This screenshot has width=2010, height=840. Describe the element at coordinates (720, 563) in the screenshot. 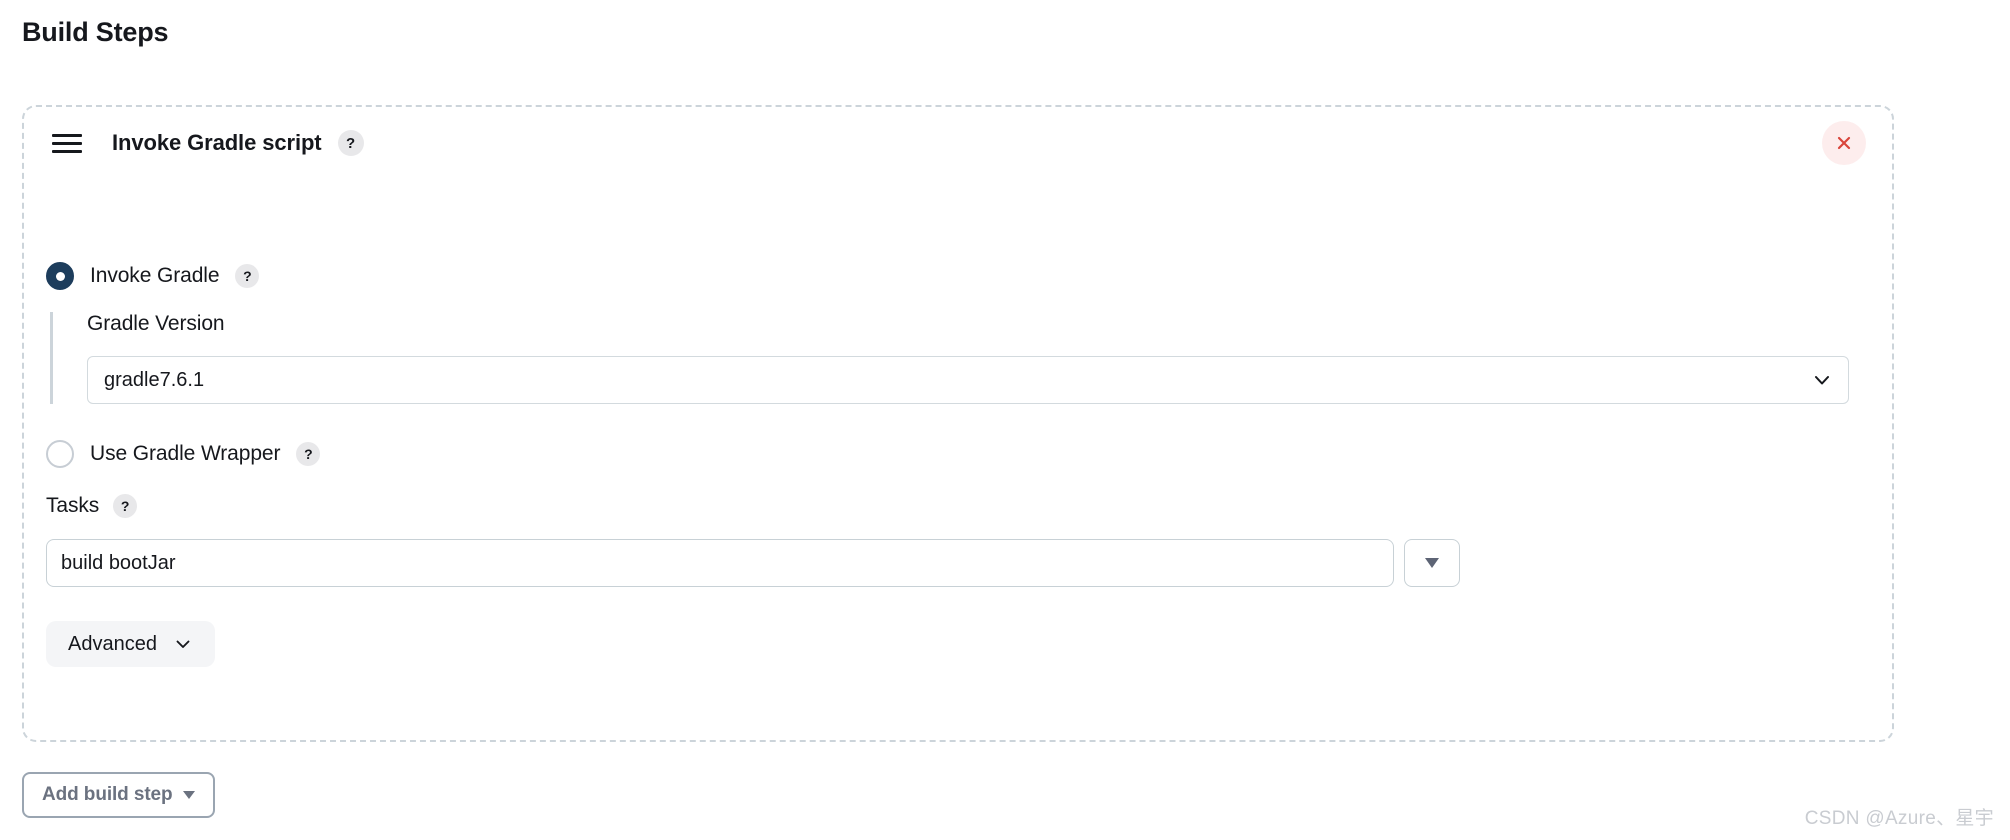

I see `tasks-input` at that location.